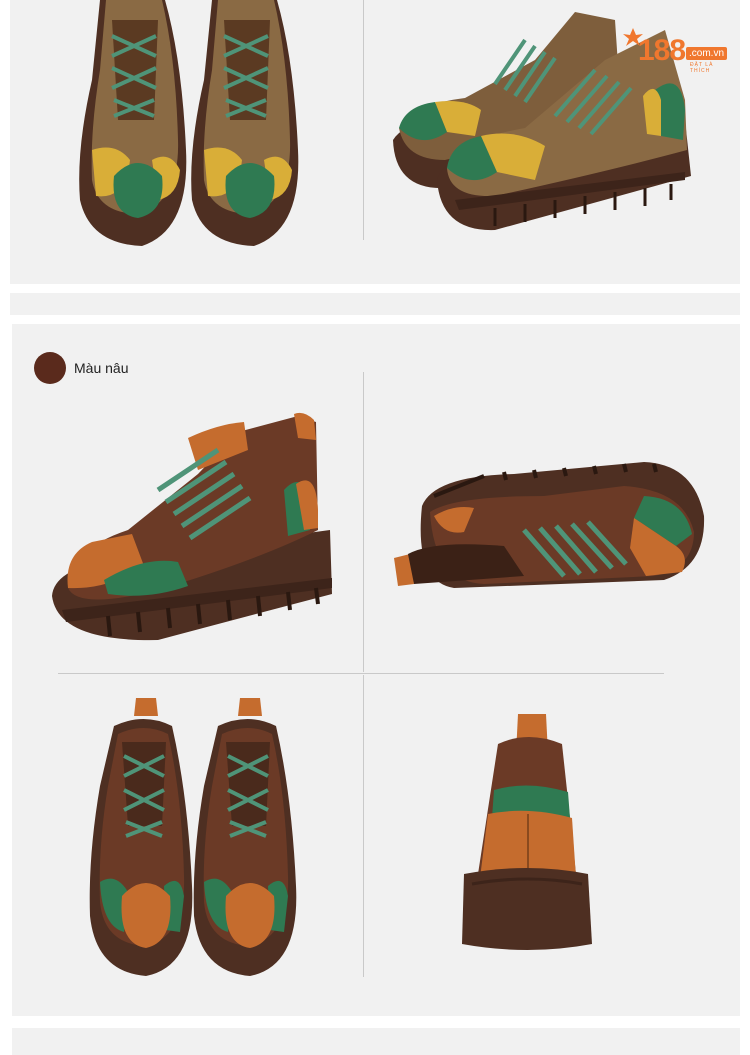 This screenshot has height=1055, width=750. Describe the element at coordinates (375, 304) in the screenshot. I see `separator-strip` at that location.